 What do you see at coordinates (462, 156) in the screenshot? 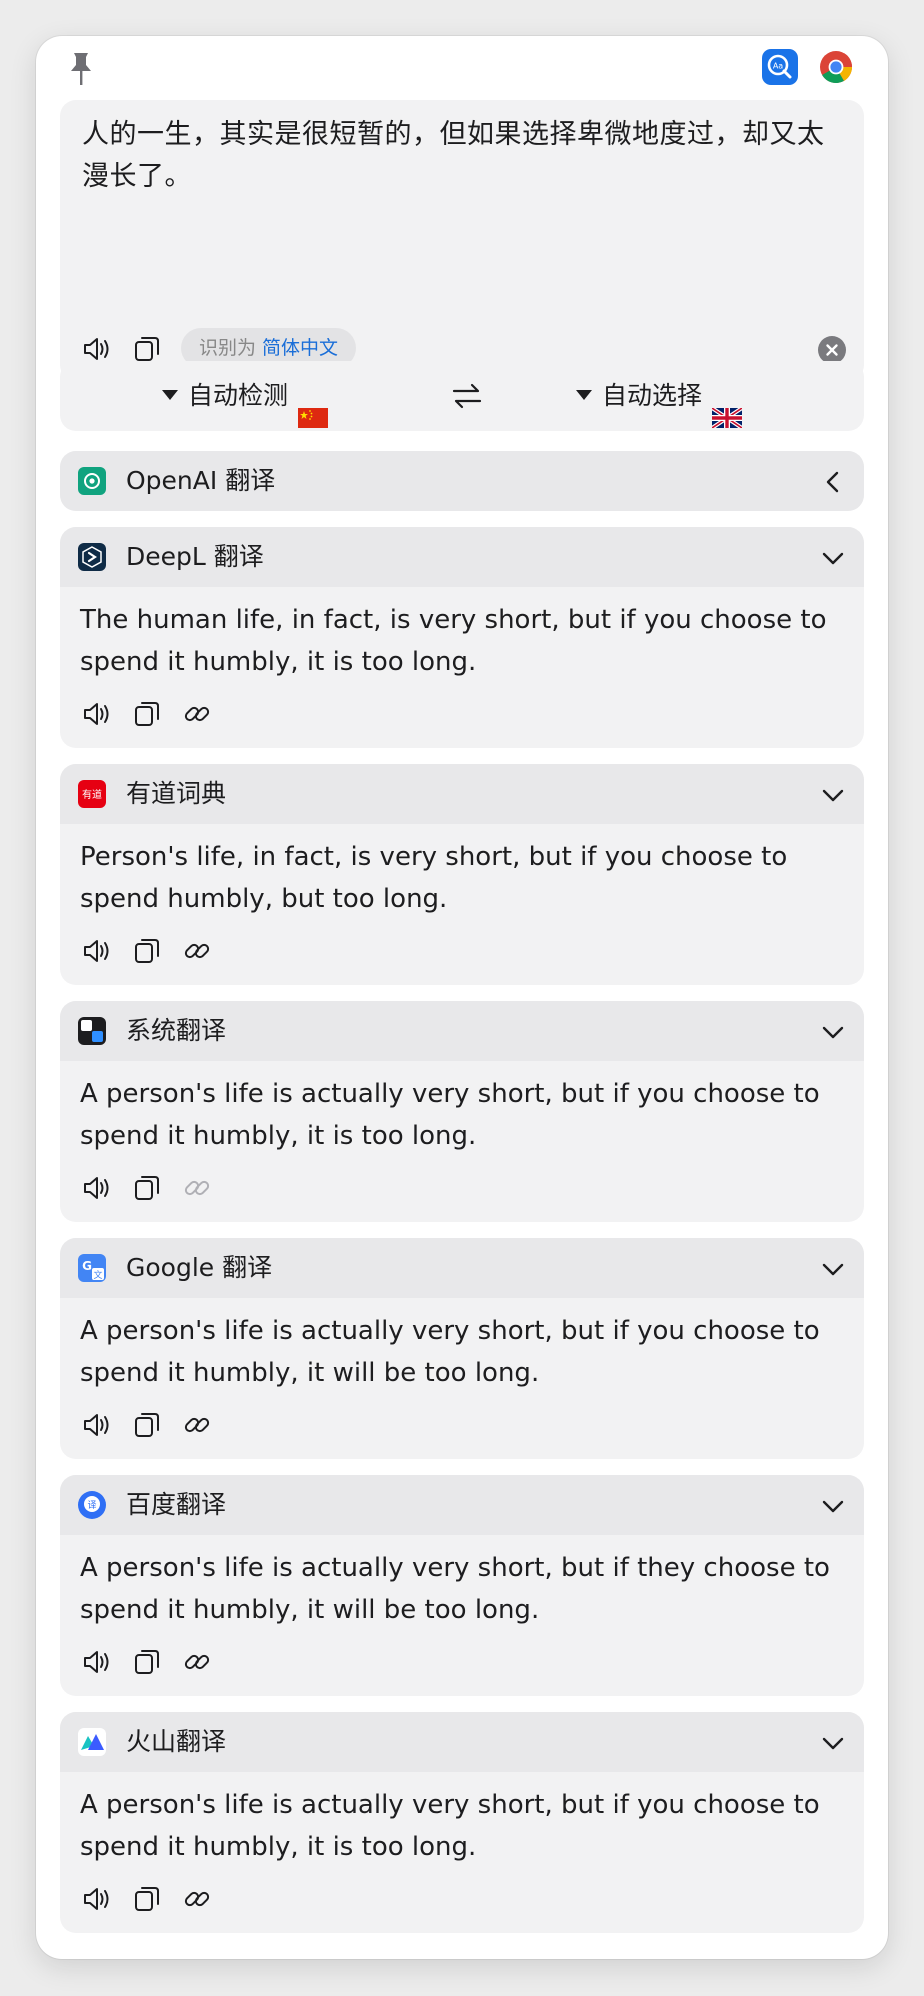
I see `input-text: 人的一生，其实是很短暂的，但如果选择卑微地度过，却又太漫长了。` at bounding box center [462, 156].